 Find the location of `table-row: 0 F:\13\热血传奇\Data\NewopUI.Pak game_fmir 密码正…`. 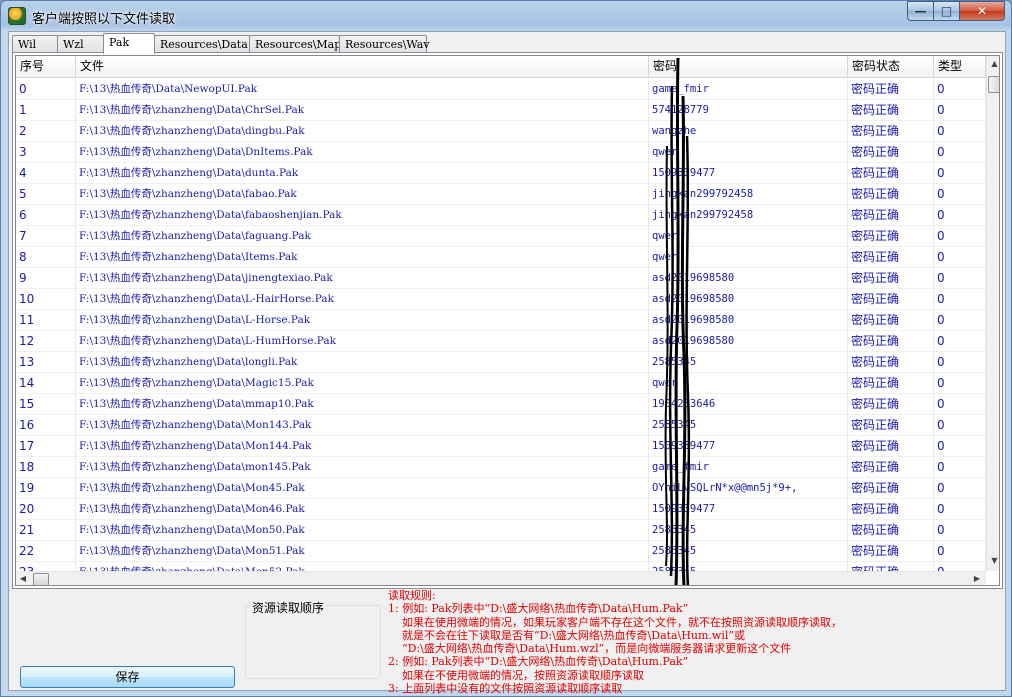

table-row: 0 F:\13\热血传奇\Data\NewopUI.Pak game_fmir 密码正… is located at coordinates (501, 89).